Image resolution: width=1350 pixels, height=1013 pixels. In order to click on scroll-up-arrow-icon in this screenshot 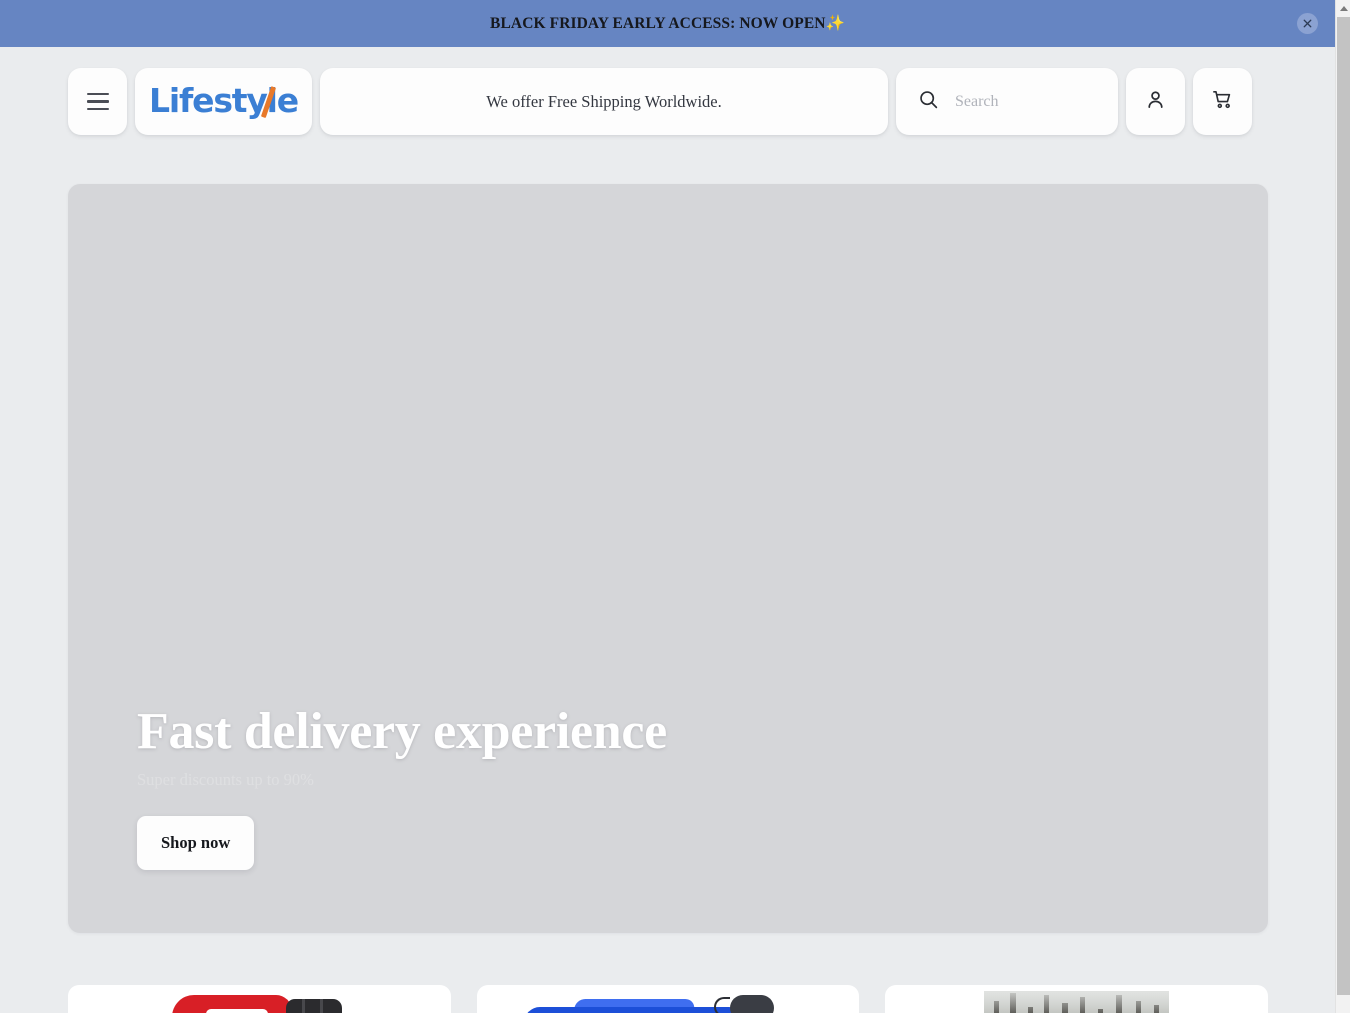, I will do `click(1343, 8)`.